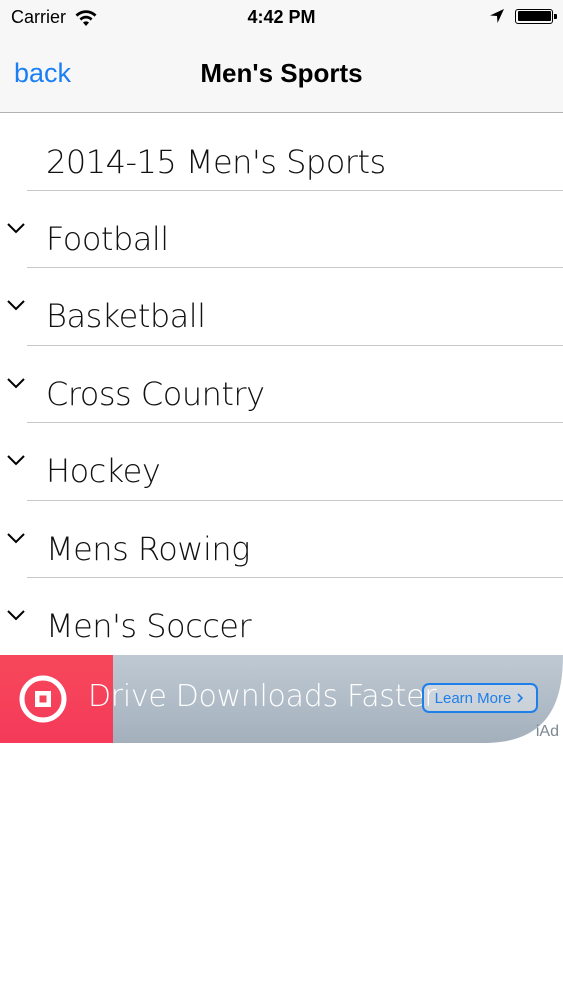 The width and height of the screenshot is (563, 1000). I want to click on iad-badge: iAd, so click(547, 731).